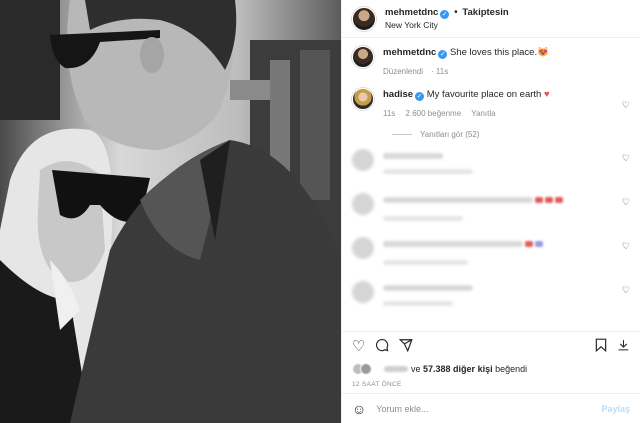 This screenshot has width=640, height=423. What do you see at coordinates (458, 369) in the screenshot?
I see `likes-count: 57.388 diğer kişi` at bounding box center [458, 369].